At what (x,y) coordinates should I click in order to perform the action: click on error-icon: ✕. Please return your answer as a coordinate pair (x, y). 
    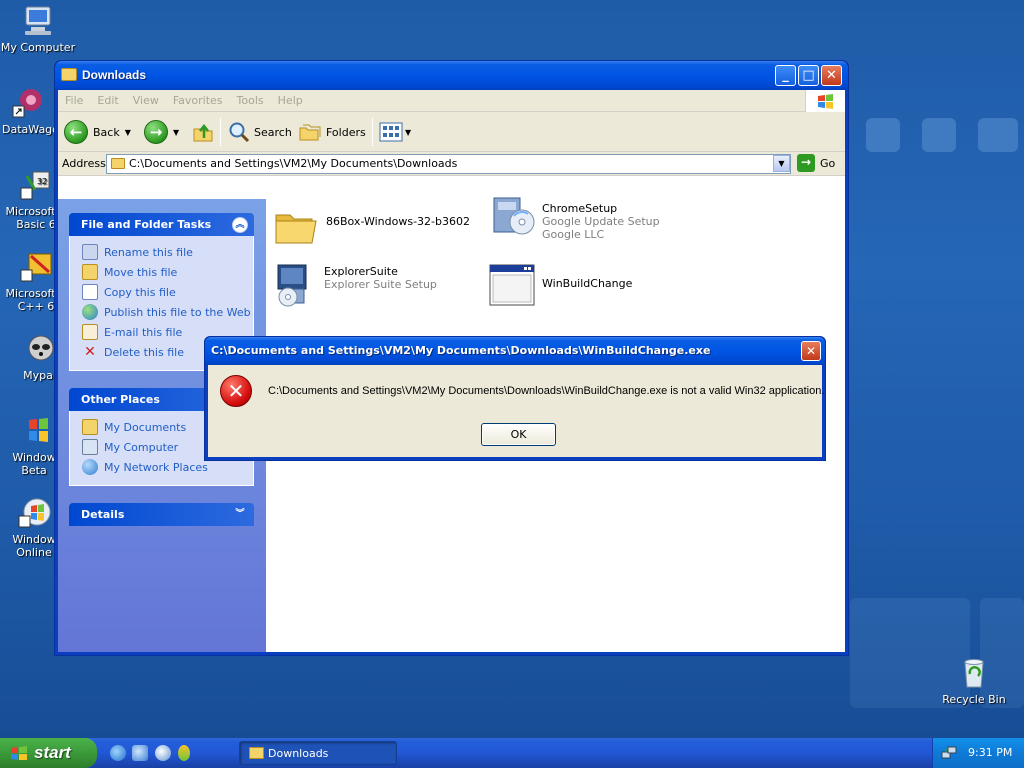
    Looking at the image, I should click on (236, 391).